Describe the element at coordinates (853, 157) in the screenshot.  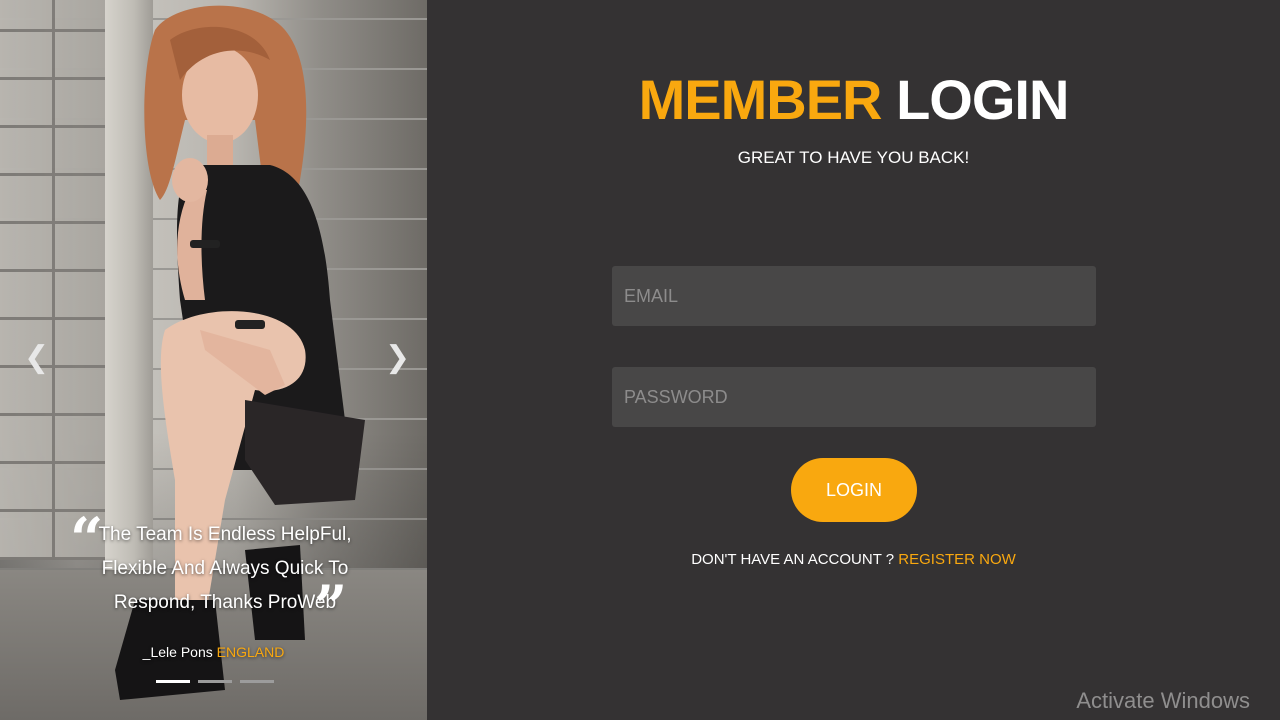
I see `page-subtitle: GREAT TO HAVE YOU BACK!` at that location.